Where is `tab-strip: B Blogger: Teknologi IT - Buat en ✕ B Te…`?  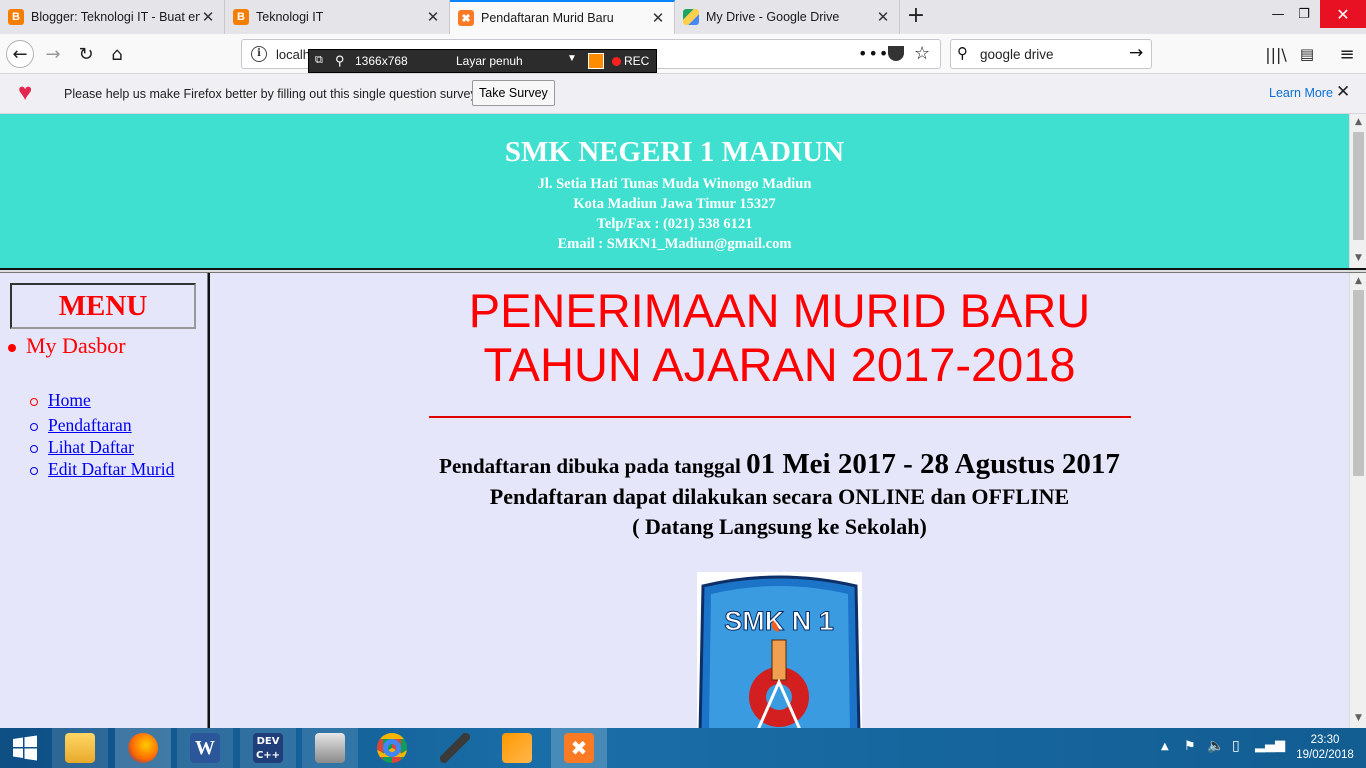 tab-strip: B Blogger: Teknologi IT - Buat en ✕ B Te… is located at coordinates (683, 17).